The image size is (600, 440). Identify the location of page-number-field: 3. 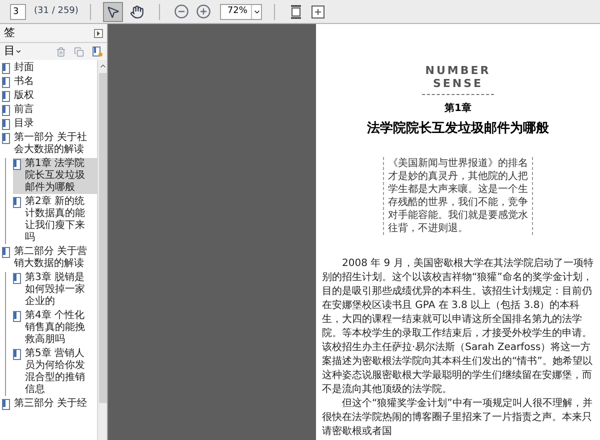
(18, 12).